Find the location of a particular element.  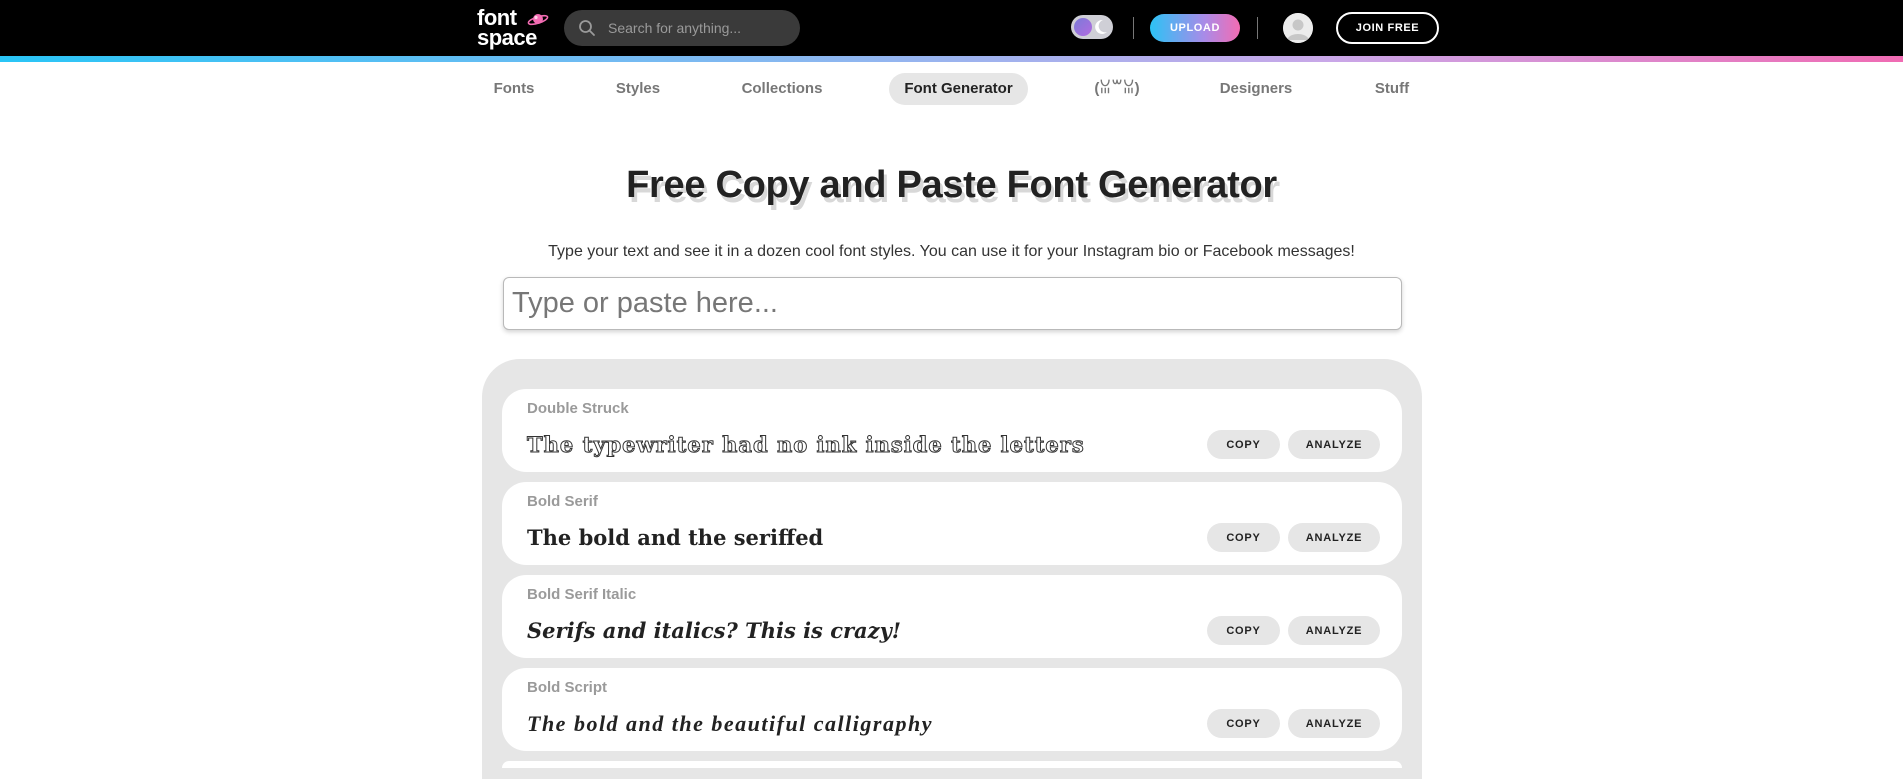

style-name: Bold Serif is located at coordinates (562, 501).